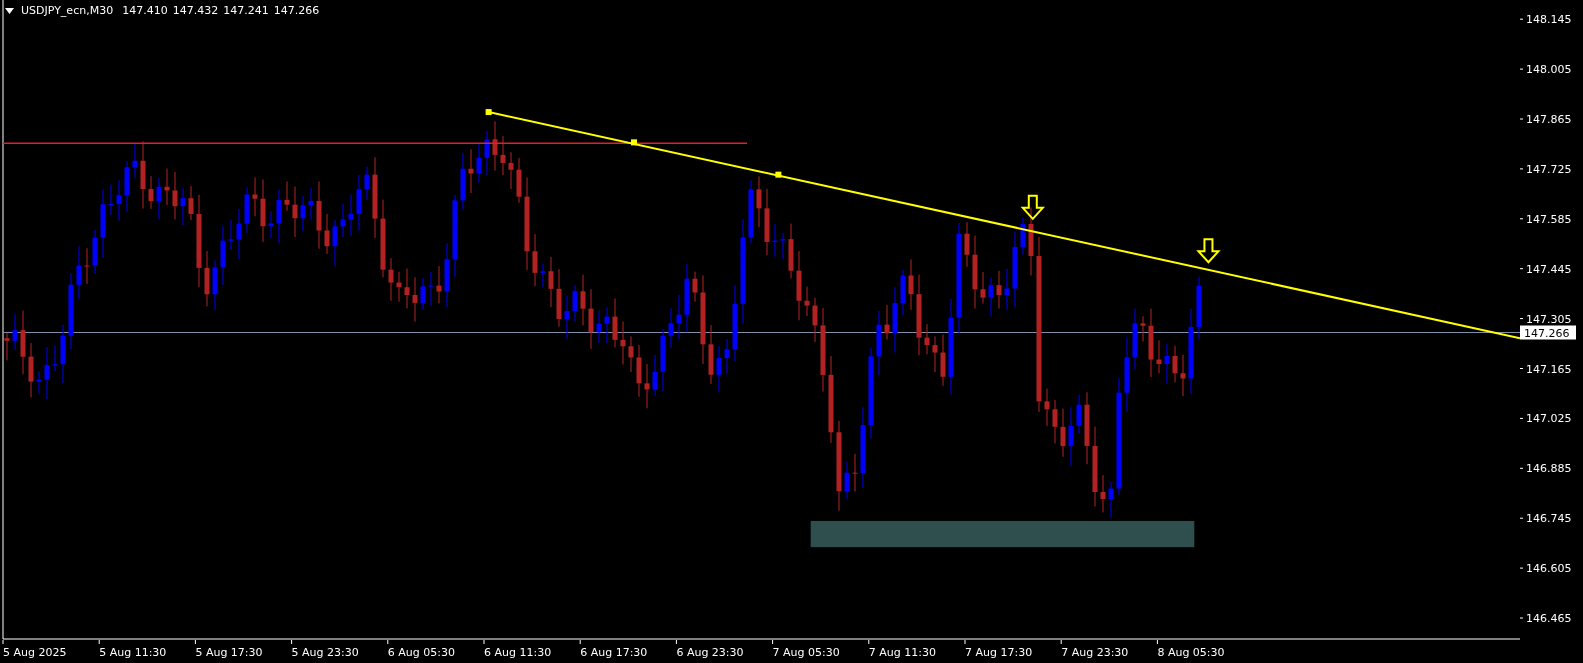  Describe the element at coordinates (1549, 269) in the screenshot. I see `price-tick-label: 147.445` at that location.